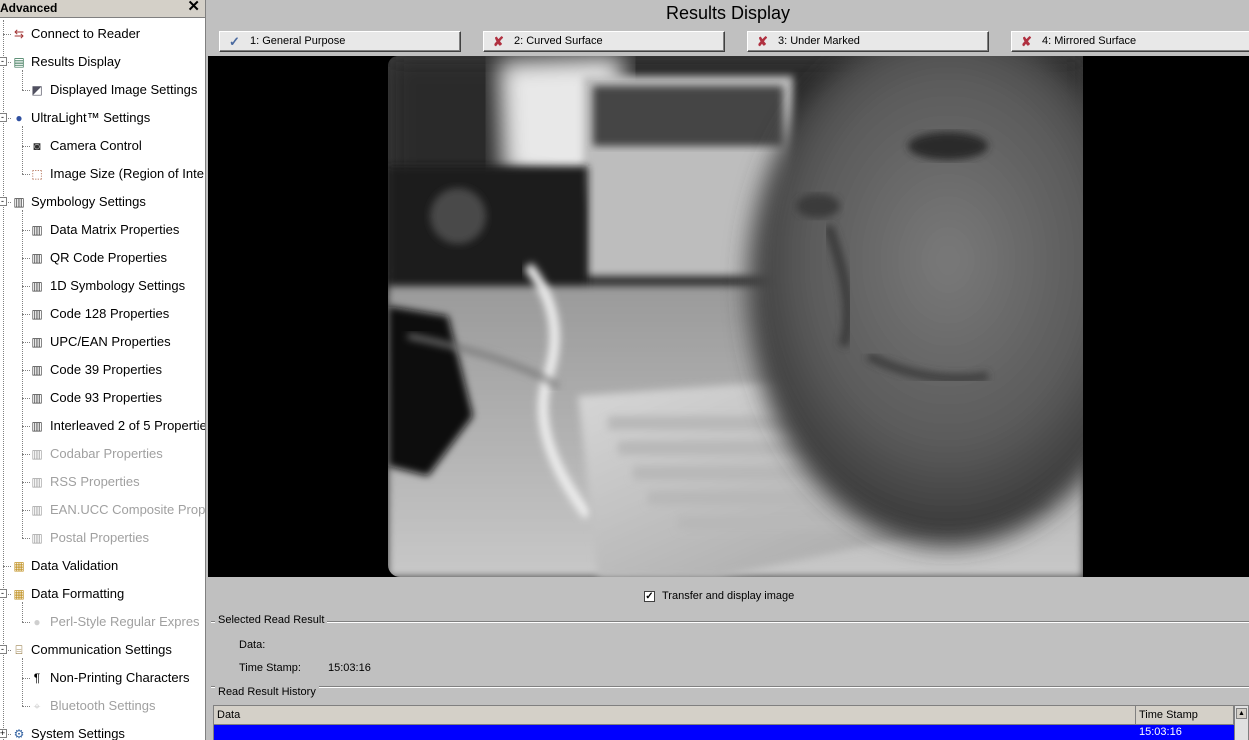  I want to click on vertical-scrollbar: ▲, so click(1241, 723).